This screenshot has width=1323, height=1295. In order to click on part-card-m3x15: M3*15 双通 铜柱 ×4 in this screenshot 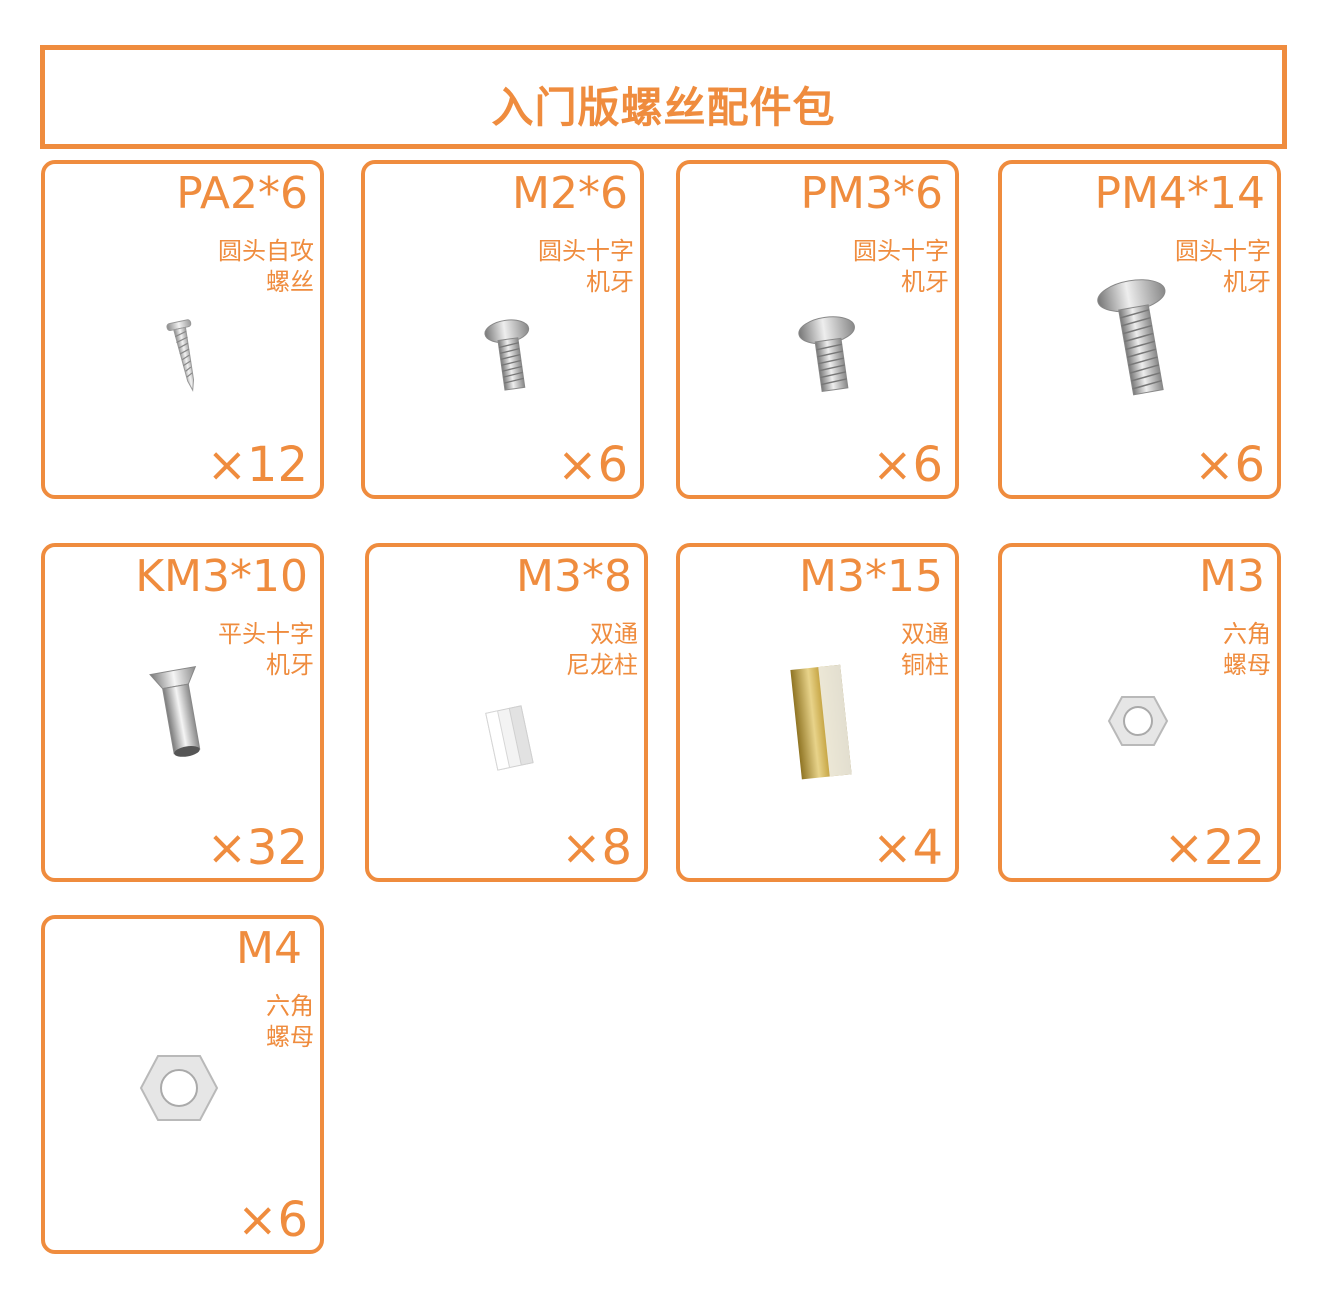, I will do `click(817, 712)`.